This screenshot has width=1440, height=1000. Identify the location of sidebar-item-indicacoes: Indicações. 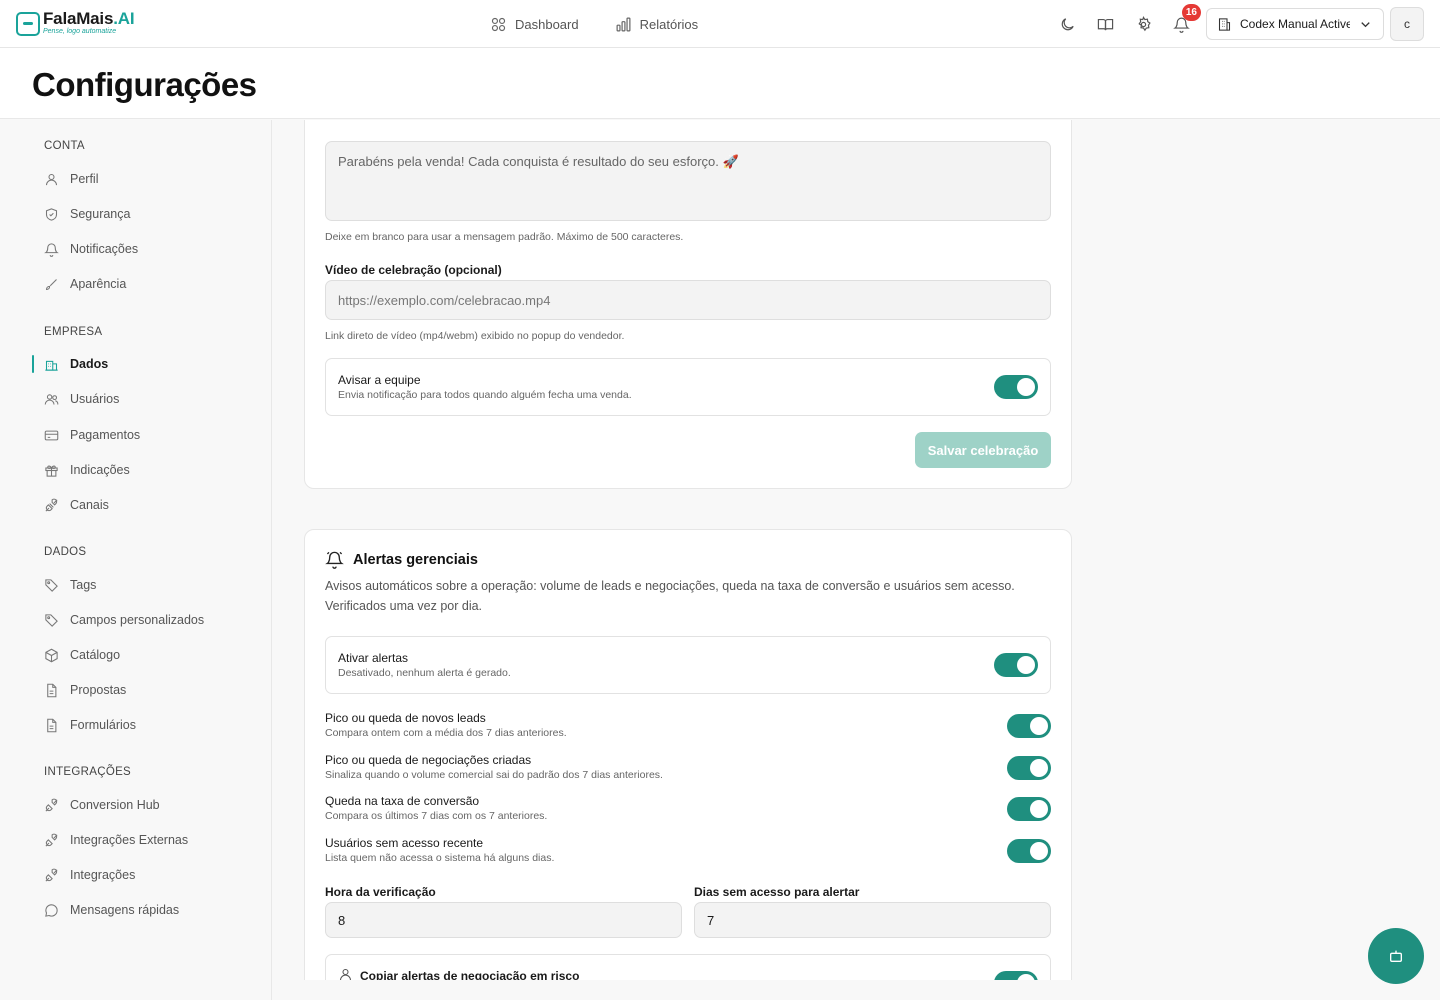
(87, 470).